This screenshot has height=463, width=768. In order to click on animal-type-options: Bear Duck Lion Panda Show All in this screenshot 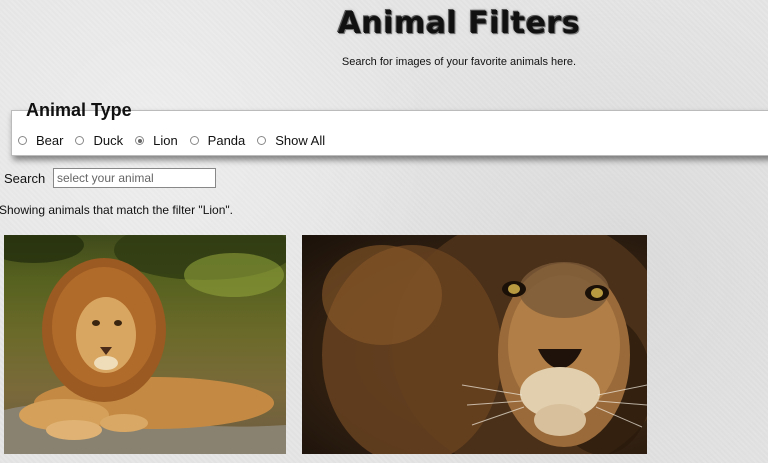, I will do `click(177, 140)`.